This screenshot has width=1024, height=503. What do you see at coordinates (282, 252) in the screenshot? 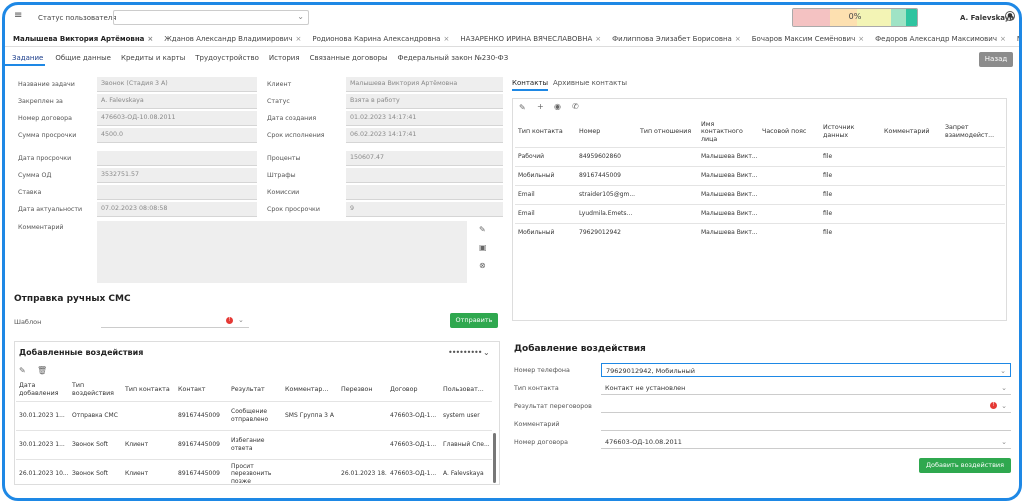
I see `comment-textarea` at bounding box center [282, 252].